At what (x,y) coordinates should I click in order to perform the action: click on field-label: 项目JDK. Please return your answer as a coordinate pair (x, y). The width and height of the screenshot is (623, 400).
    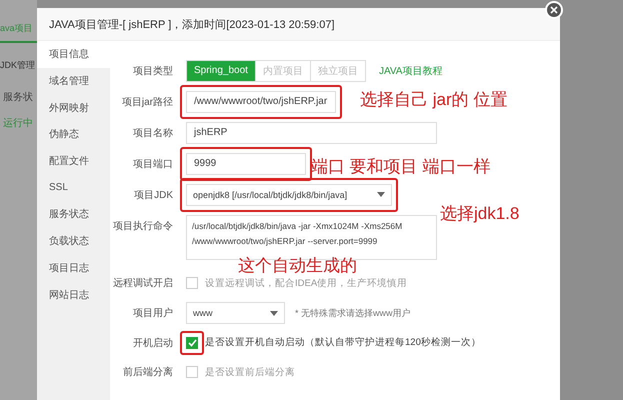
    Looking at the image, I should click on (153, 195).